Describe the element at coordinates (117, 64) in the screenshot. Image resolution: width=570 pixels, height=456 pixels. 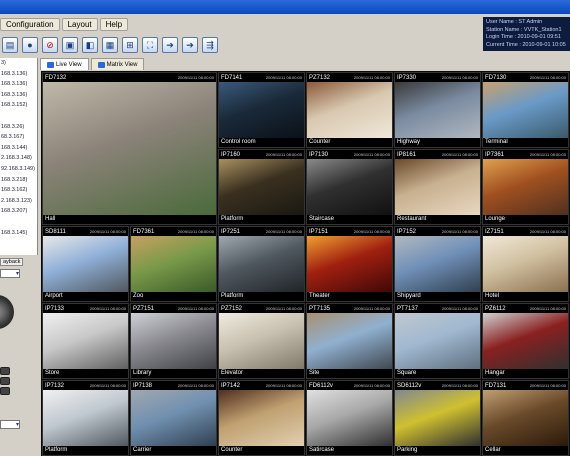
I see `tab-matrix-view: Matrix View` at that location.